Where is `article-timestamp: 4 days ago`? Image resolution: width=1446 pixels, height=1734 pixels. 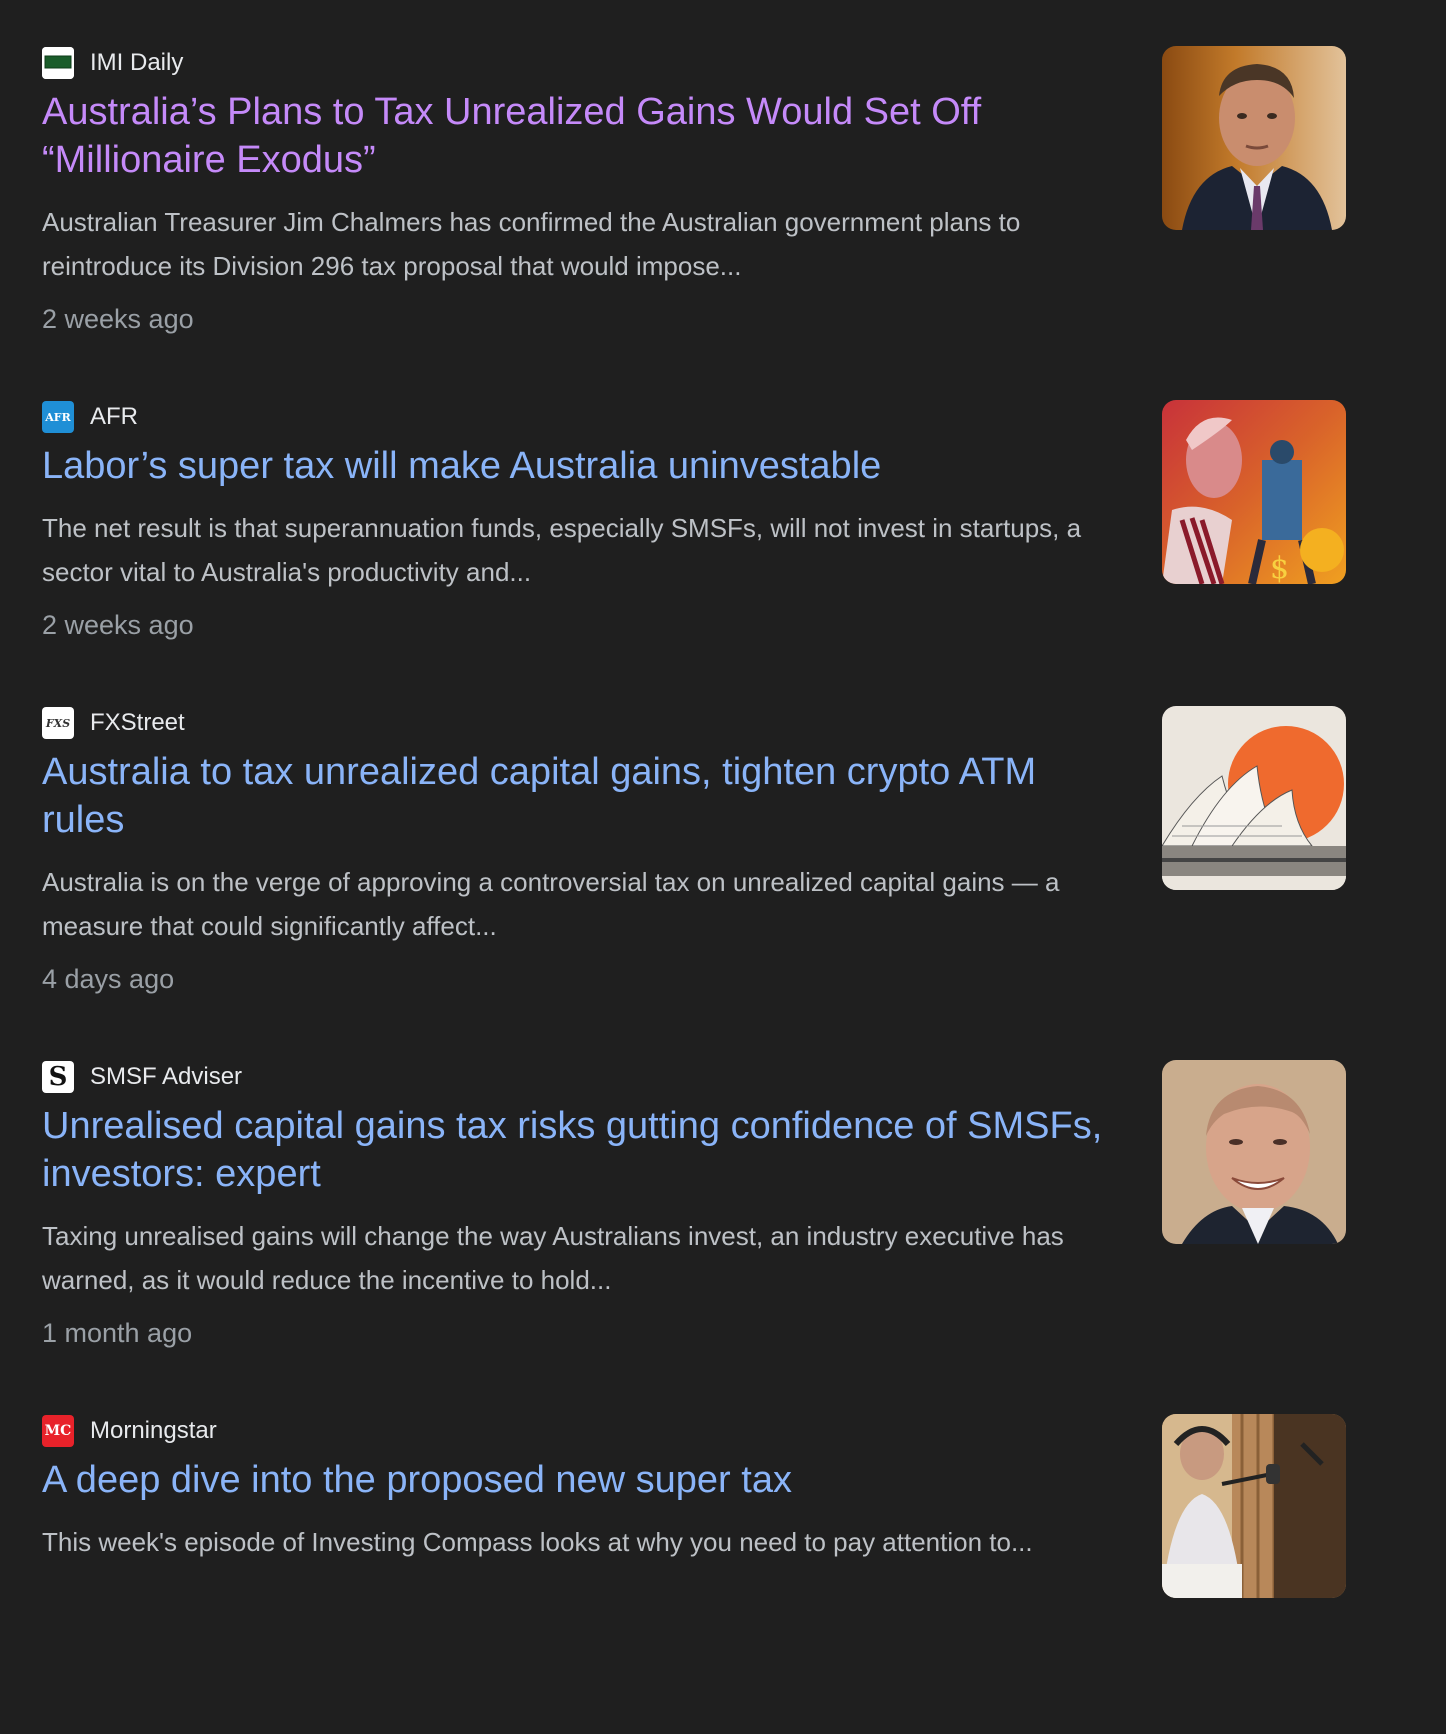 article-timestamp: 4 days ago is located at coordinates (108, 979).